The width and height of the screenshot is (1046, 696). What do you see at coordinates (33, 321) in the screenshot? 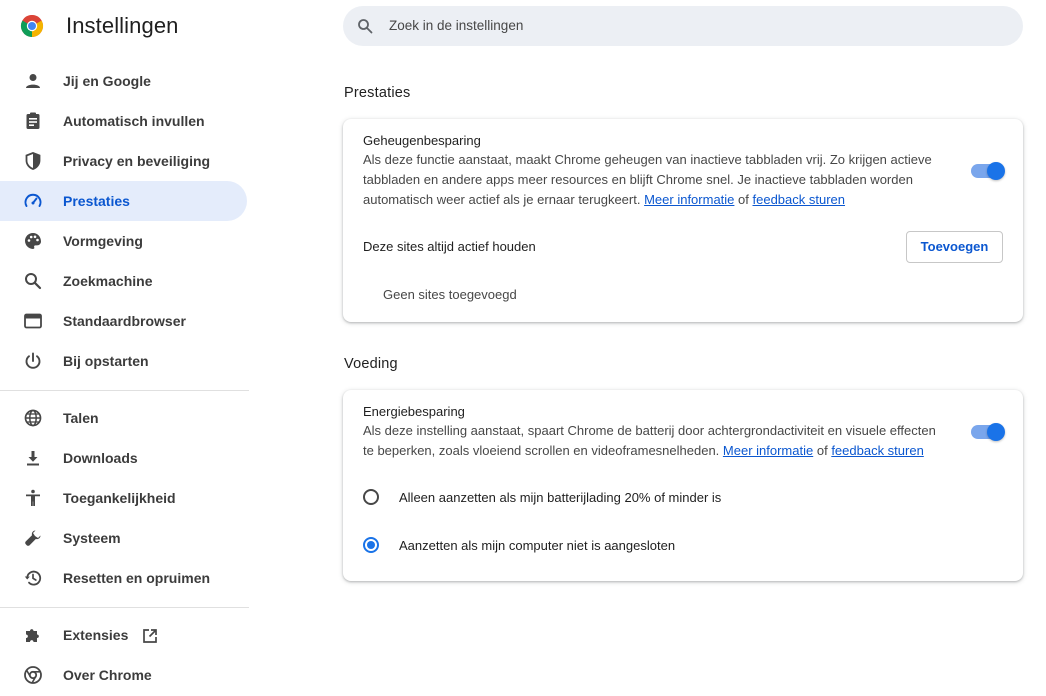
I see `browser-window-icon` at bounding box center [33, 321].